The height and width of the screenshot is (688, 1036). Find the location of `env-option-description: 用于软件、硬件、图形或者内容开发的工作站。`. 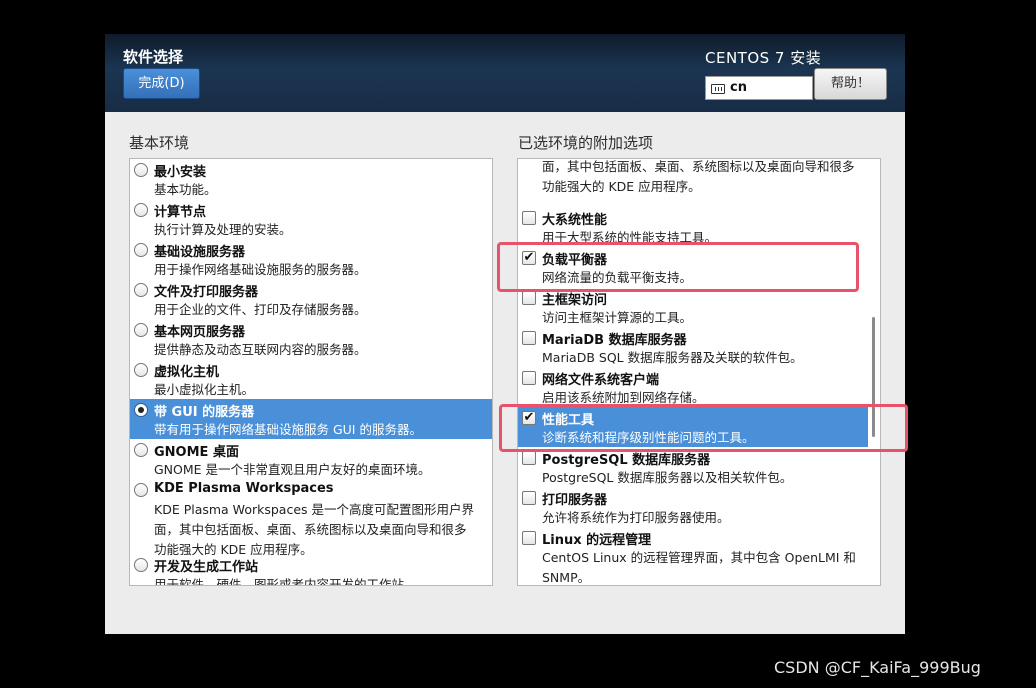

env-option-description: 用于软件、硬件、图形或者内容开发的工作站。 is located at coordinates (285, 581).